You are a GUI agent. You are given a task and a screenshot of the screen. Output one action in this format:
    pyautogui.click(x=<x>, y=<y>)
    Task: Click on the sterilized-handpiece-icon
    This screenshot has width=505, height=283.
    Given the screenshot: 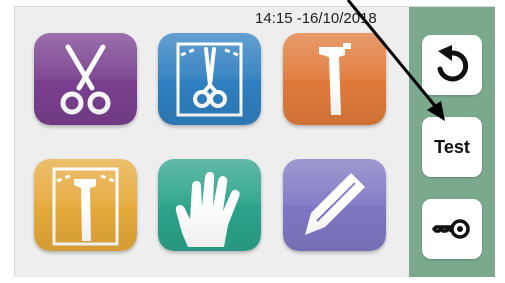 What is the action you would take?
    pyautogui.click(x=85, y=205)
    